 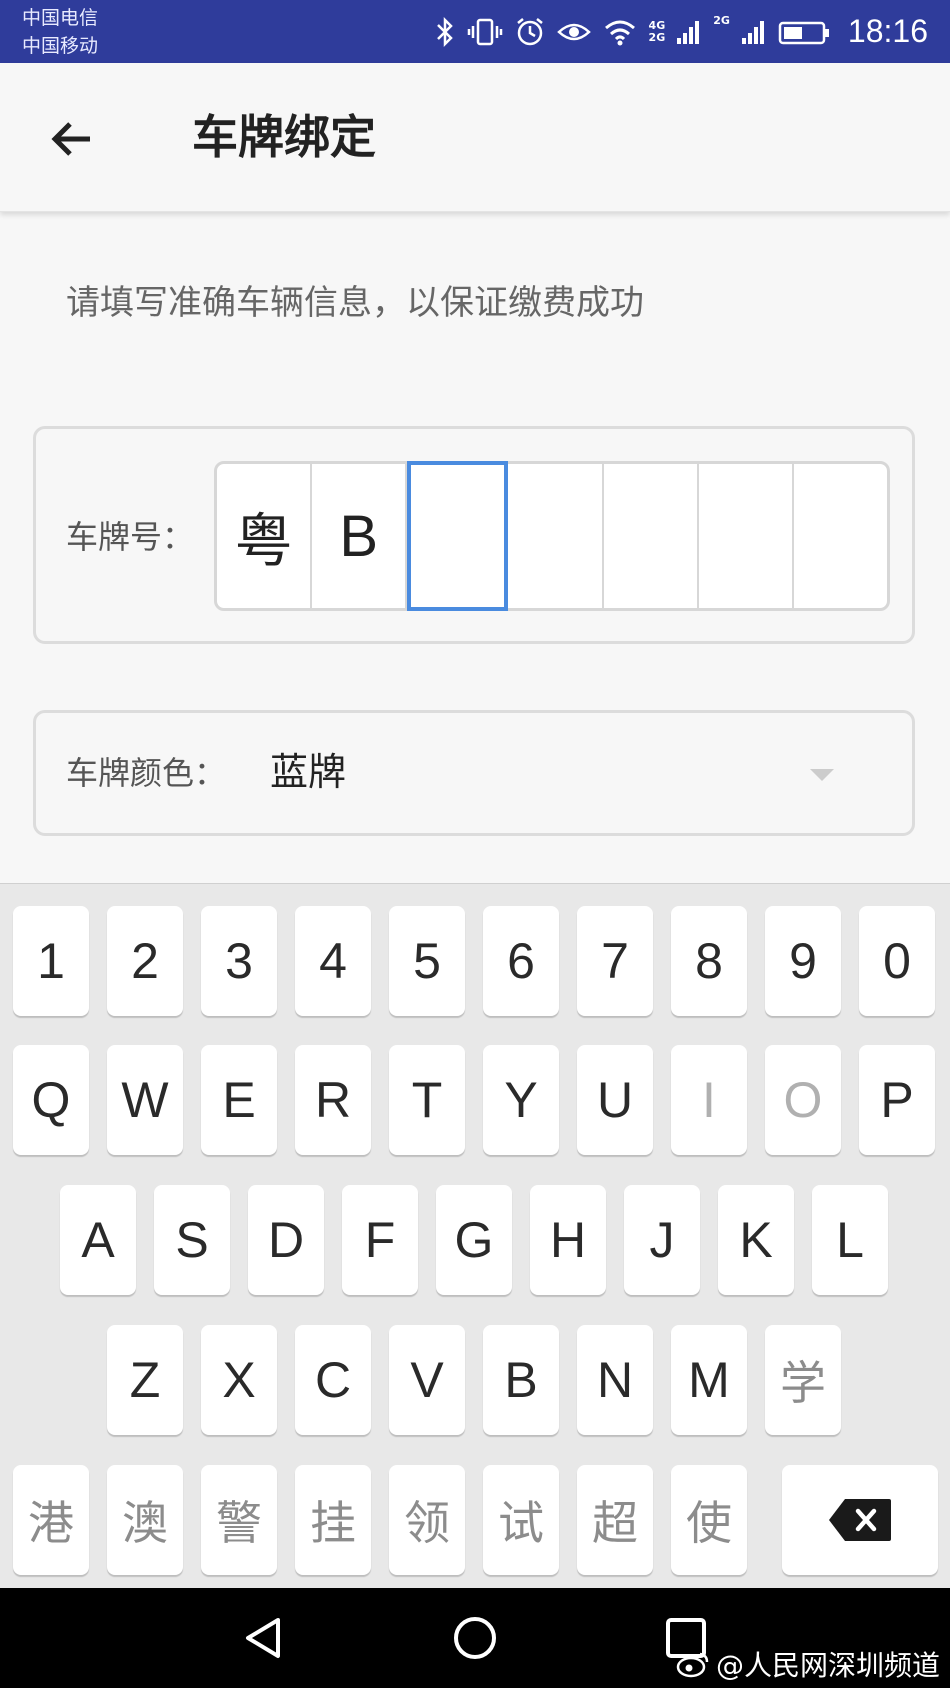 What do you see at coordinates (333, 1100) in the screenshot?
I see `key-r: R` at bounding box center [333, 1100].